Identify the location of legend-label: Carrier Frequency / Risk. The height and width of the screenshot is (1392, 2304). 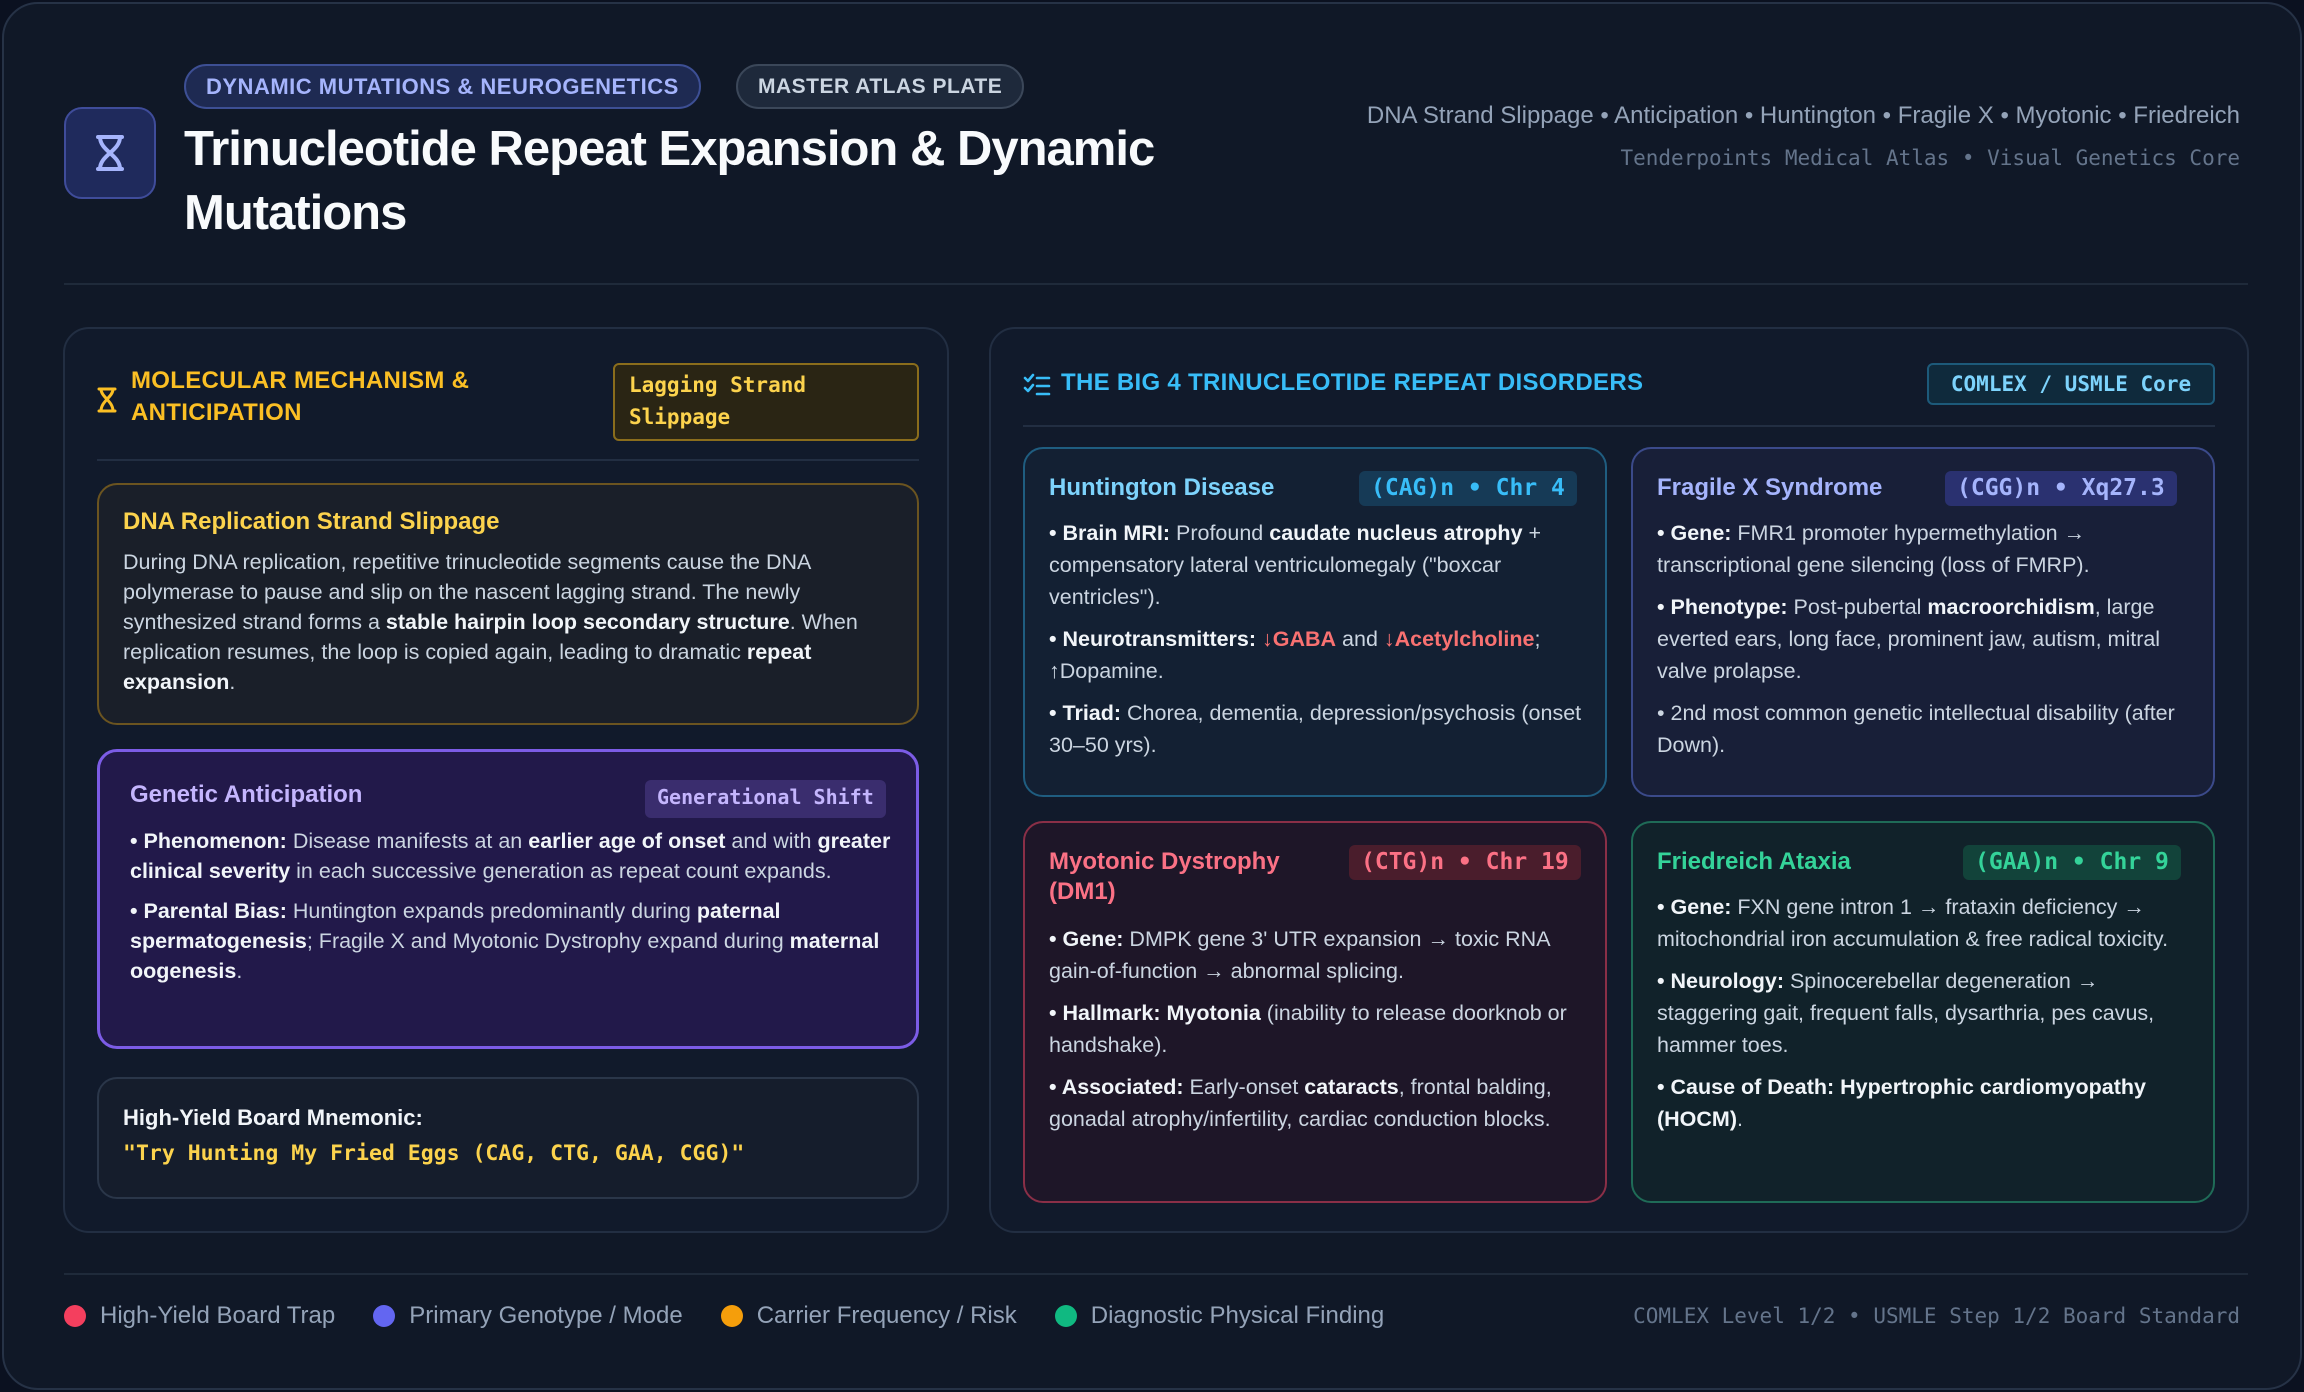
(886, 1315).